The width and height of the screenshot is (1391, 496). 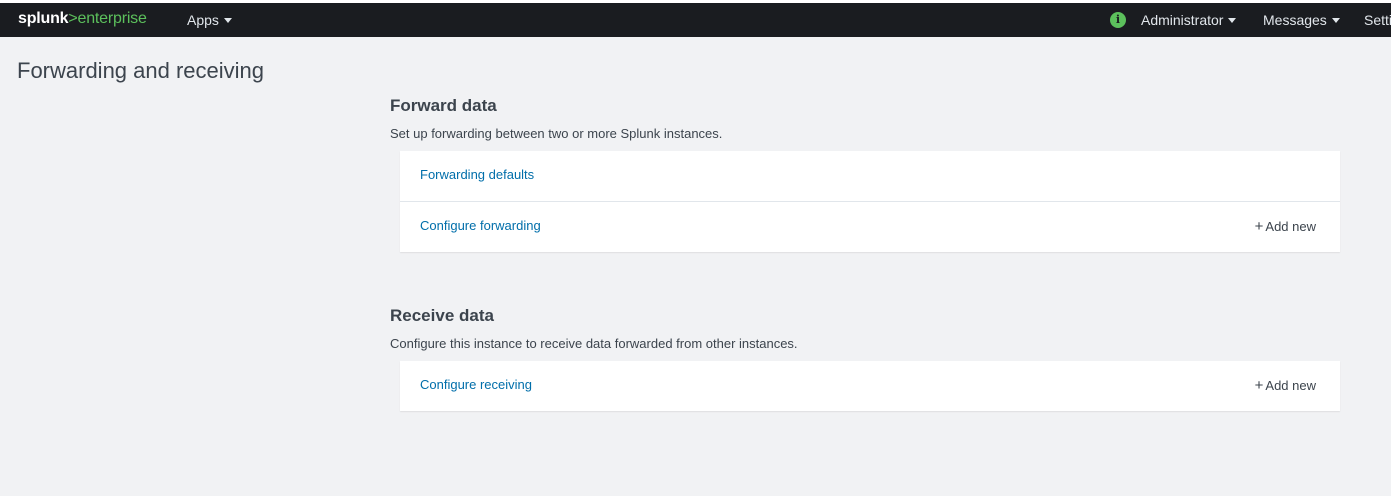 What do you see at coordinates (141, 70) in the screenshot?
I see `page-title: Forwarding and receiving` at bounding box center [141, 70].